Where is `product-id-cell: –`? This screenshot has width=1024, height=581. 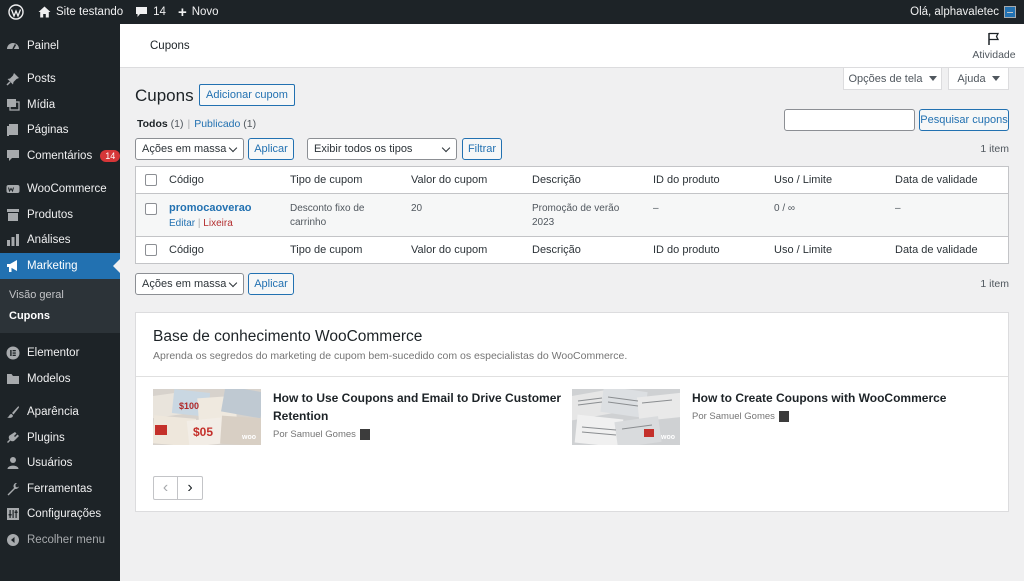
product-id-cell: – is located at coordinates (656, 208).